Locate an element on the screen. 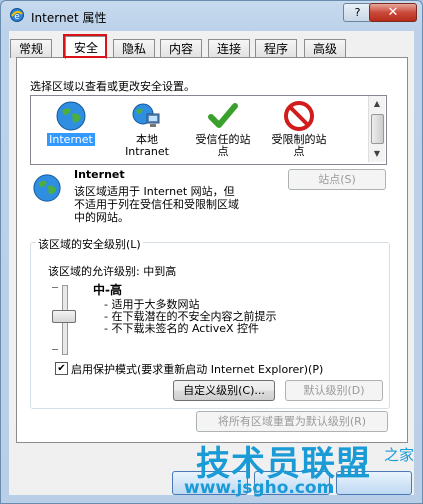 Image resolution: width=423 pixels, height=504 pixels. globe-icon is located at coordinates (71, 116).